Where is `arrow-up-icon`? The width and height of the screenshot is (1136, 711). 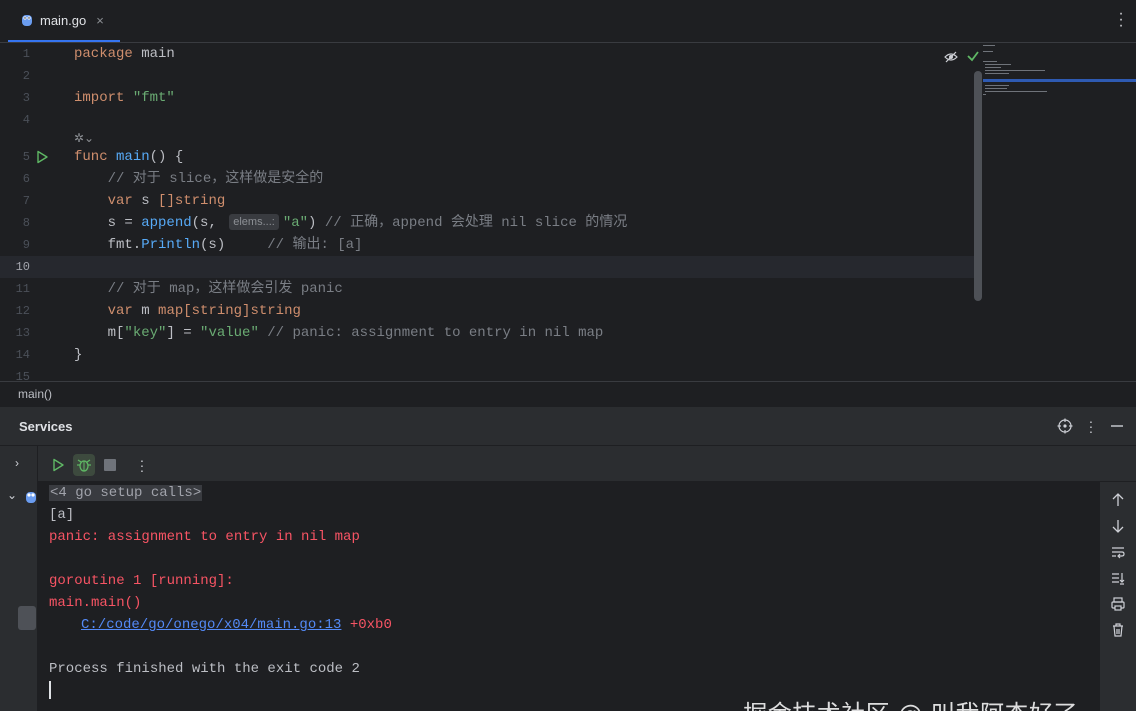
arrow-up-icon is located at coordinates (1118, 500).